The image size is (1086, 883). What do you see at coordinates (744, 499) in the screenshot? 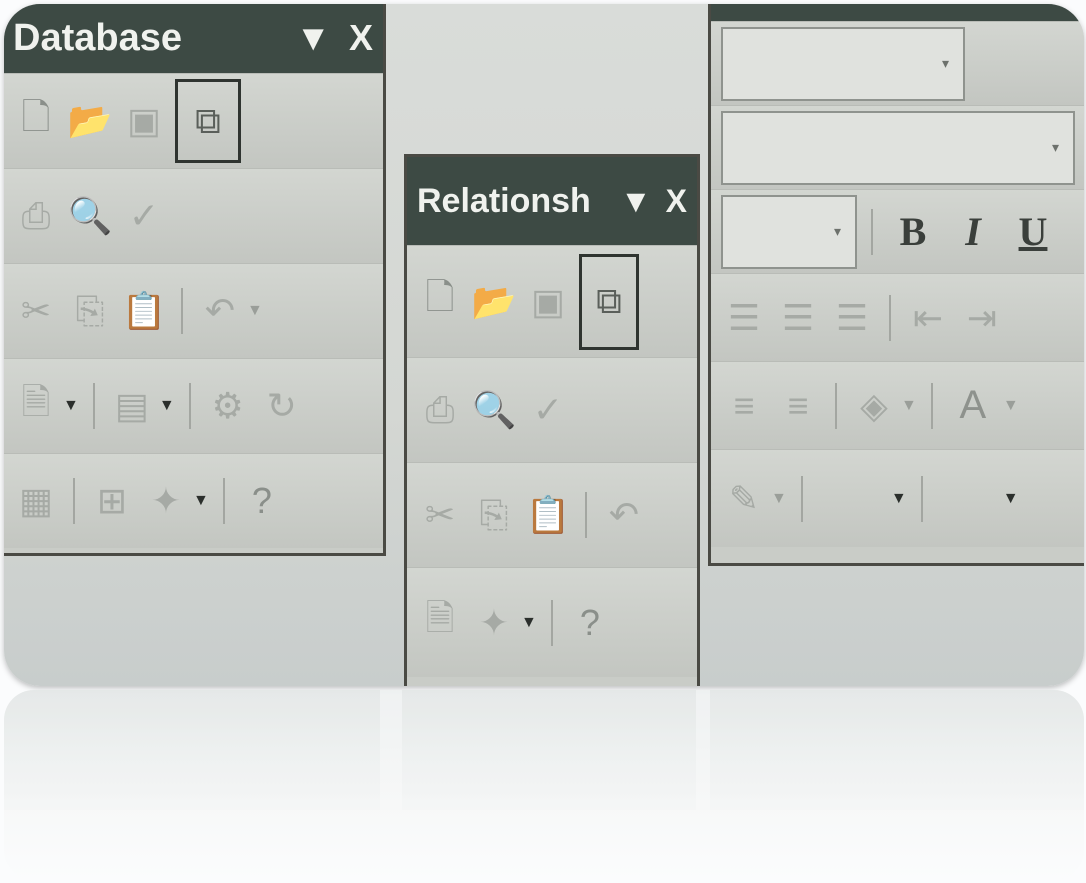
I see `line-color-icon: ✎` at bounding box center [744, 499].